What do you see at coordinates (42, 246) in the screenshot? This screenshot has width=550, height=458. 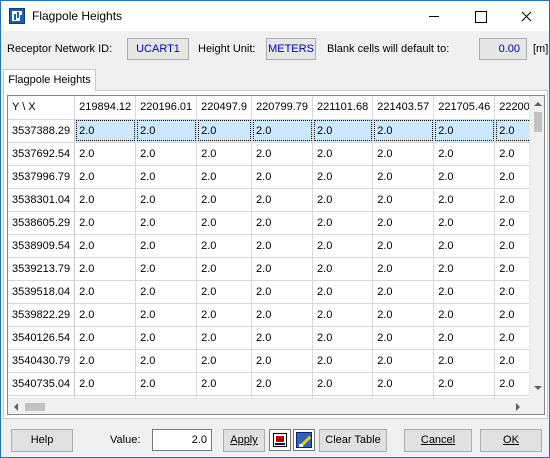 I see `row-header: 3538909.54` at bounding box center [42, 246].